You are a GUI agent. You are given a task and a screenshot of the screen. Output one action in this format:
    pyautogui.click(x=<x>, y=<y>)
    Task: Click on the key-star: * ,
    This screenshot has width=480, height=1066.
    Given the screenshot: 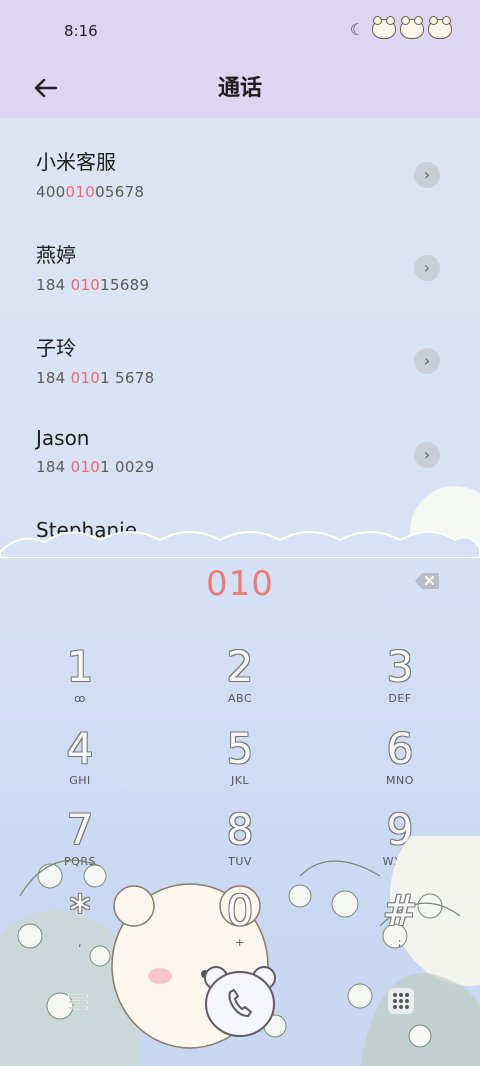 What is the action you would take?
    pyautogui.click(x=80, y=923)
    